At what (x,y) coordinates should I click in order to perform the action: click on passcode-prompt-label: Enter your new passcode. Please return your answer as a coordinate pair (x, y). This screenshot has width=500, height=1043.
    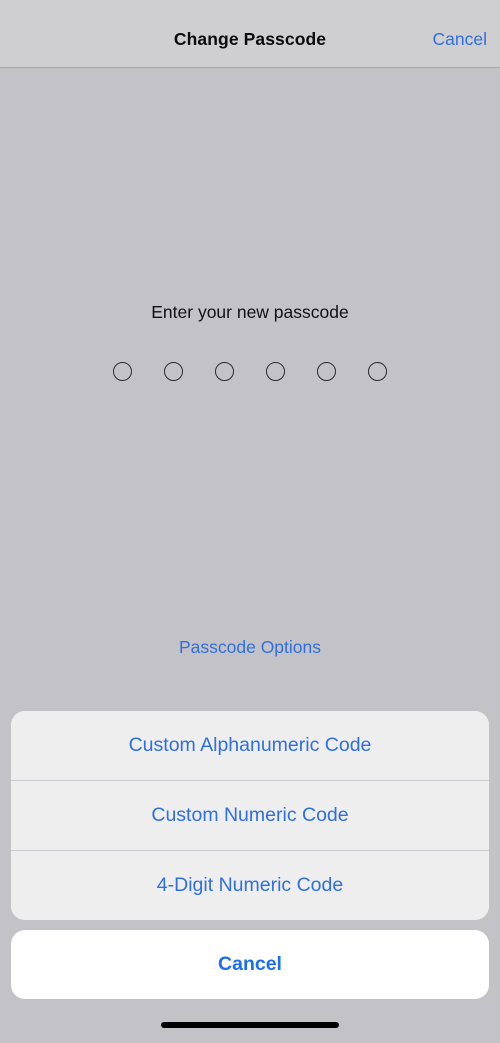
    Looking at the image, I should click on (250, 312).